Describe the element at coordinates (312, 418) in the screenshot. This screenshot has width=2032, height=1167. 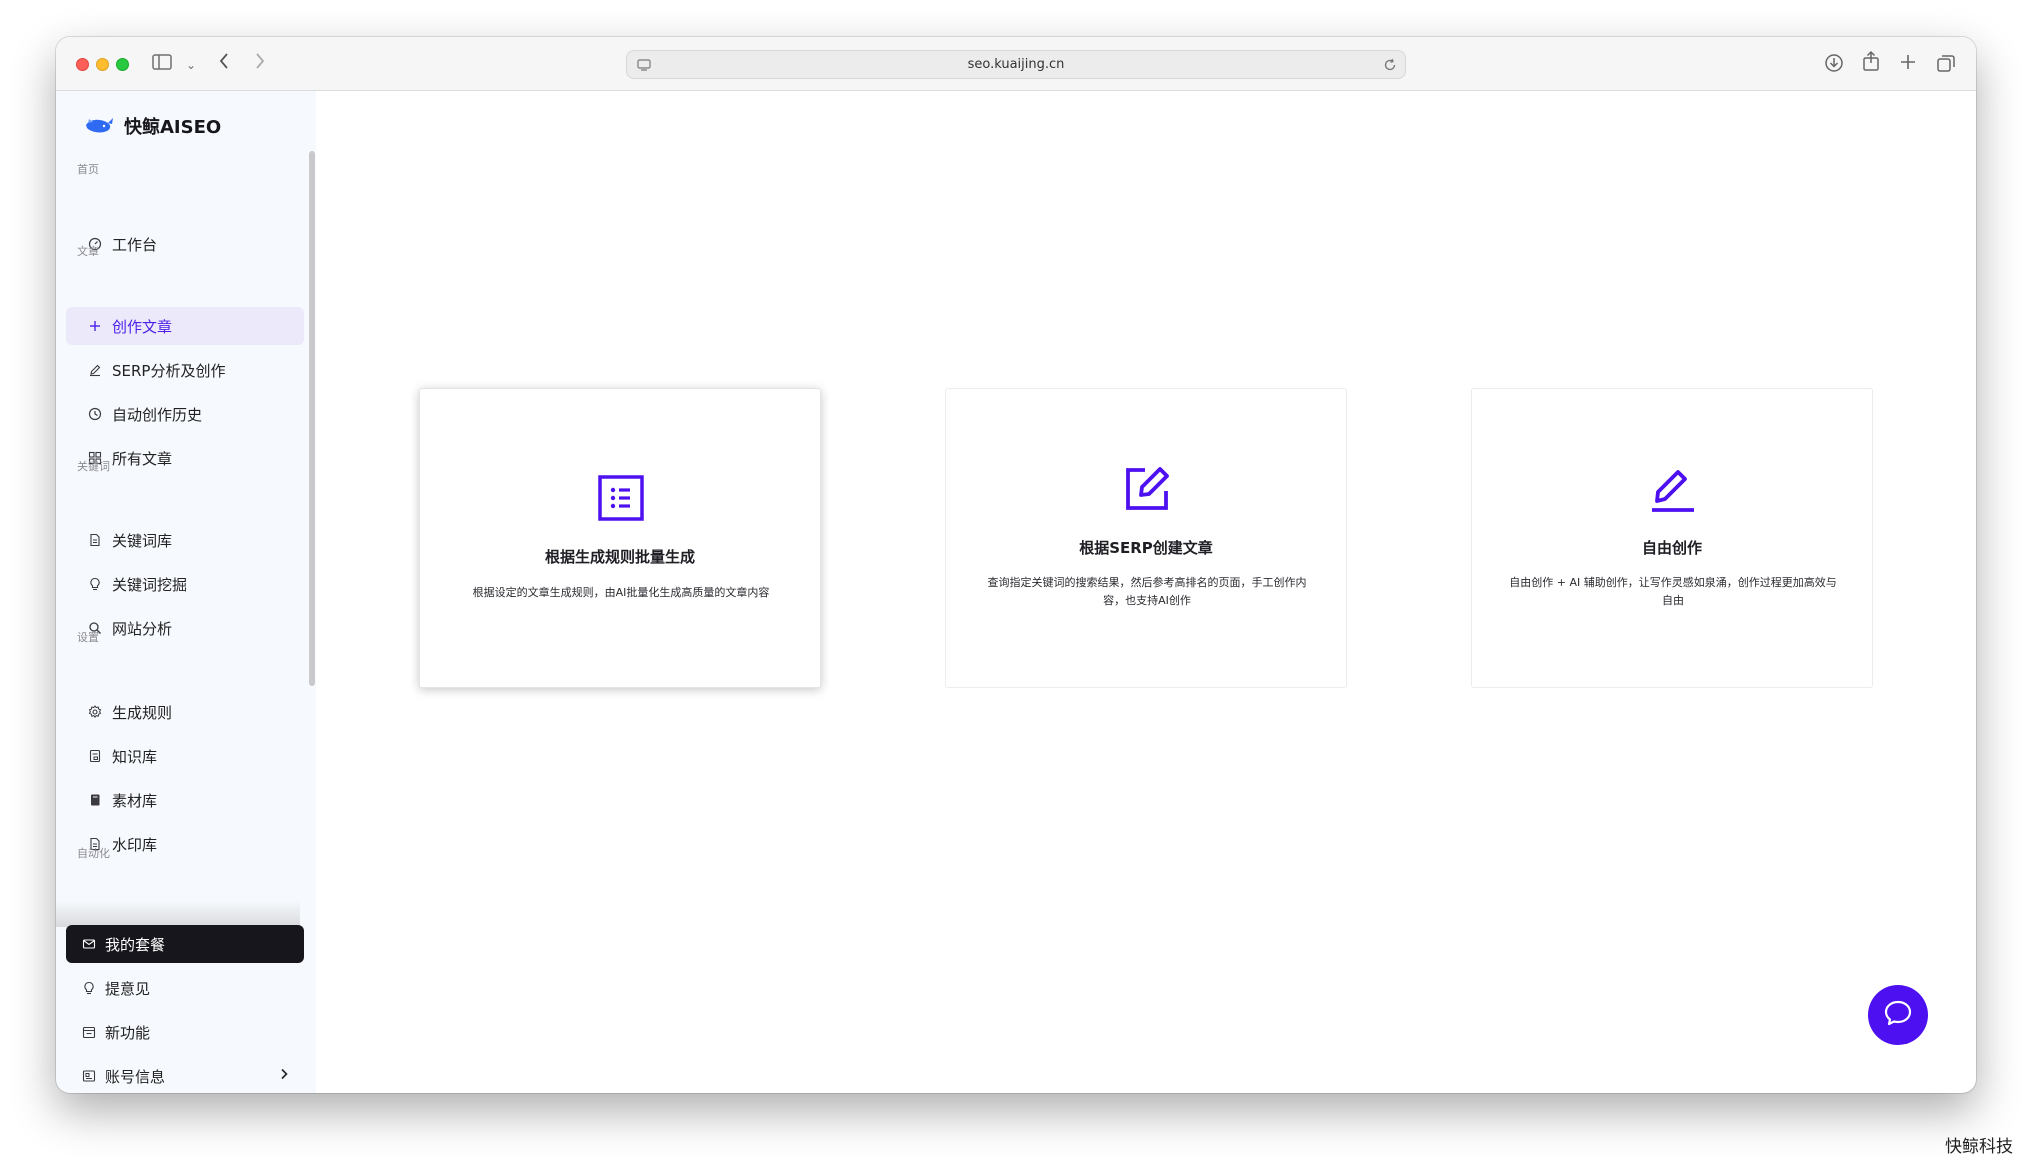
I see `sidebar-scrollbar` at that location.